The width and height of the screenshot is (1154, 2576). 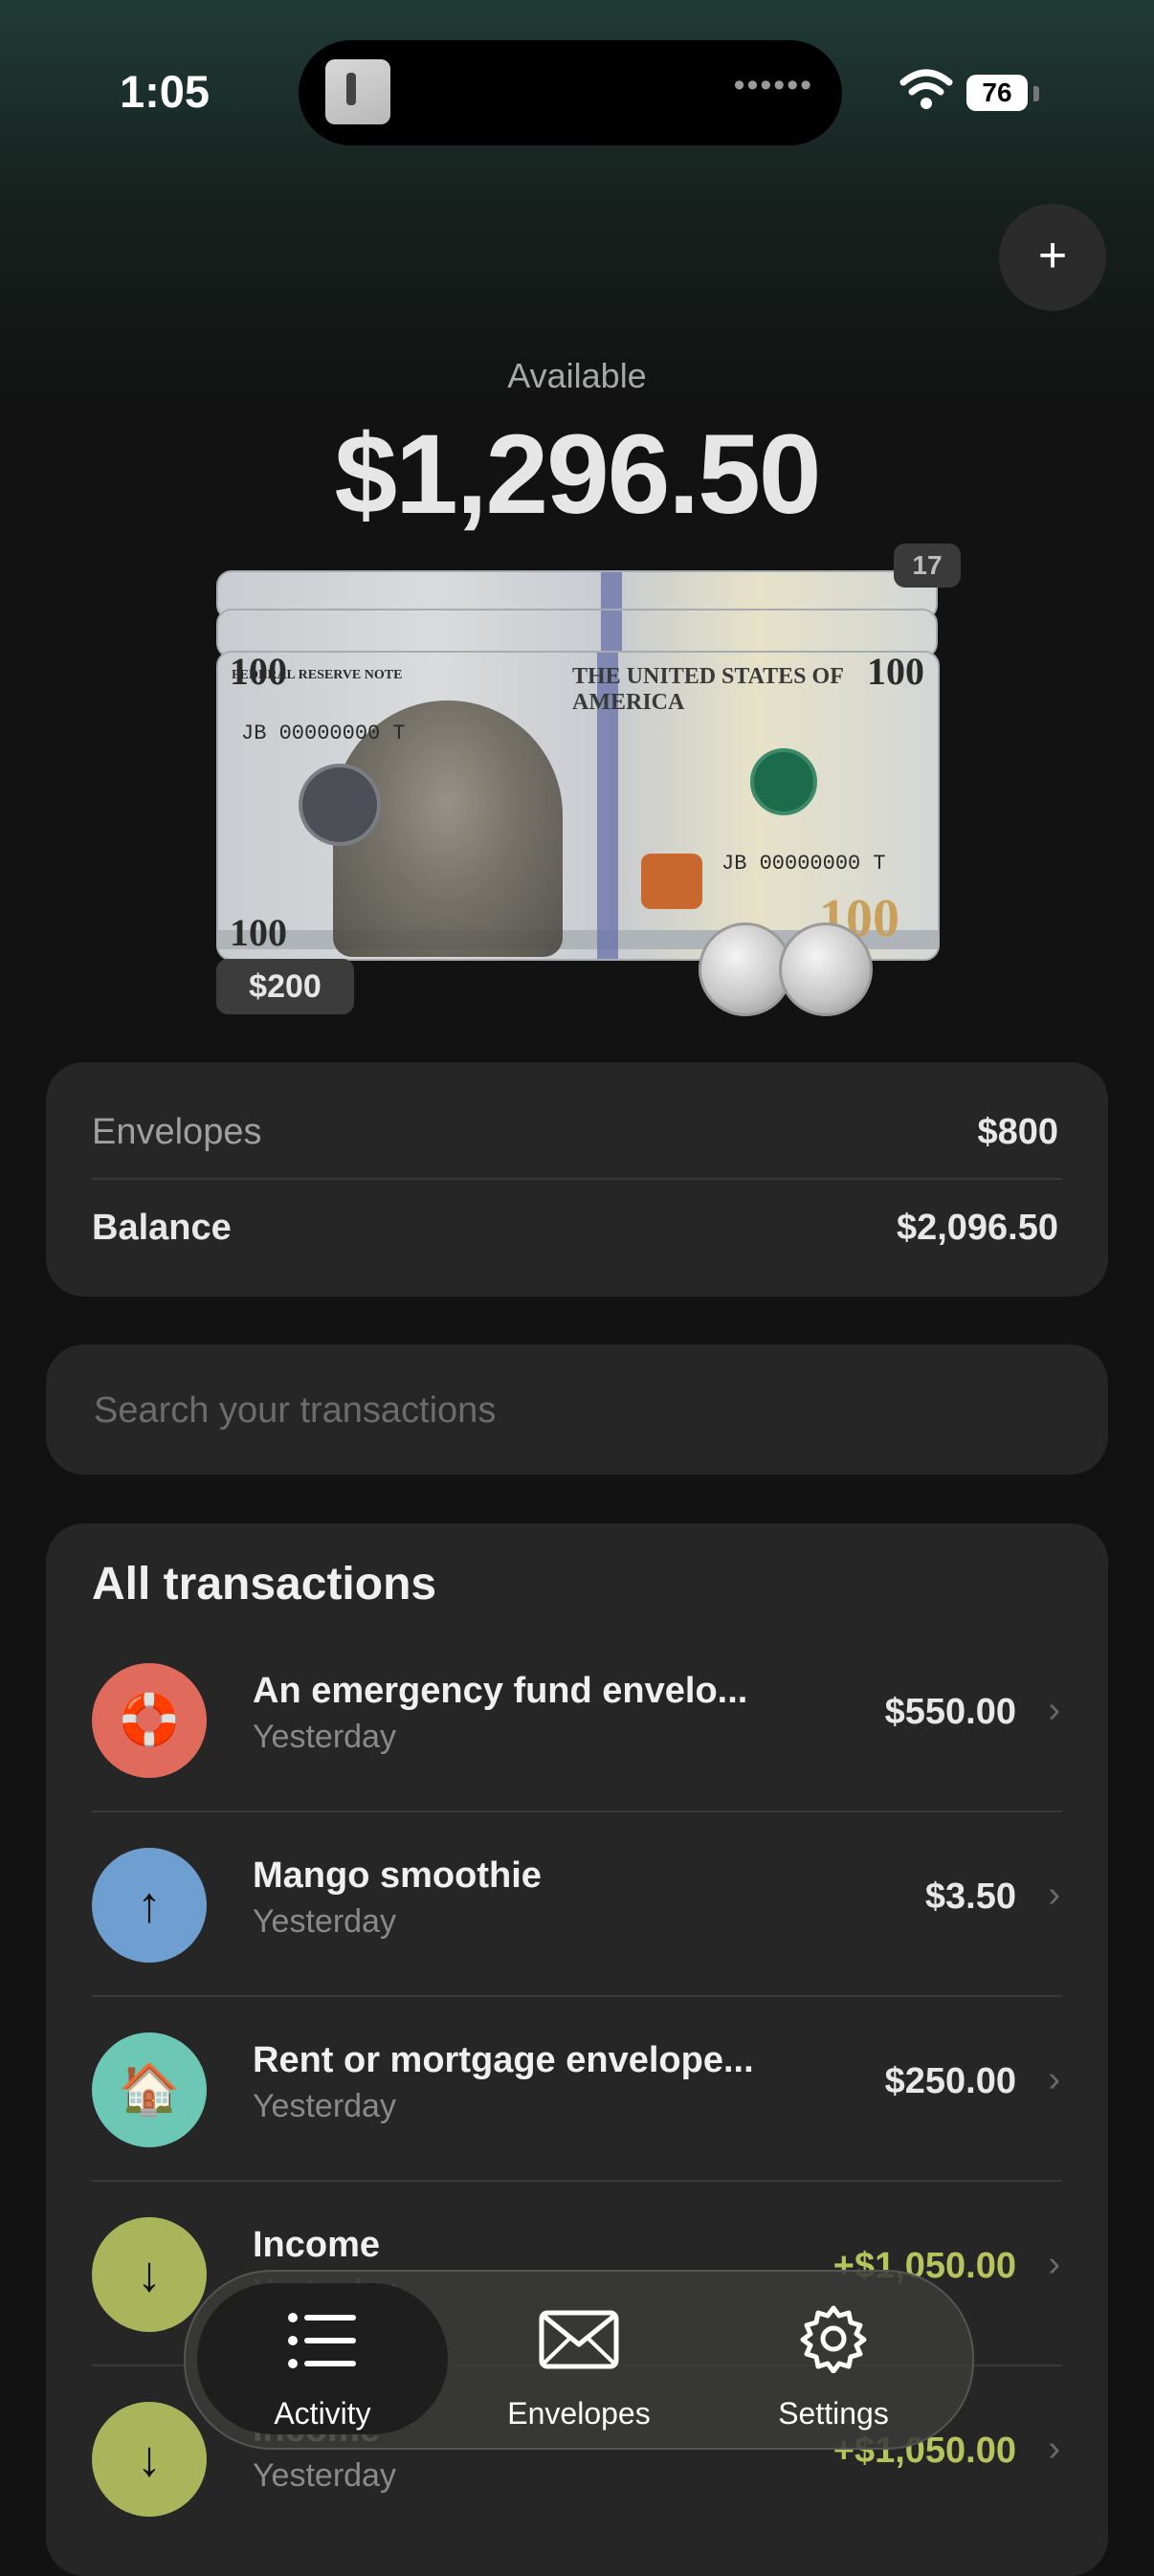 I want to click on available-amount: $1,296.50, so click(x=578, y=474).